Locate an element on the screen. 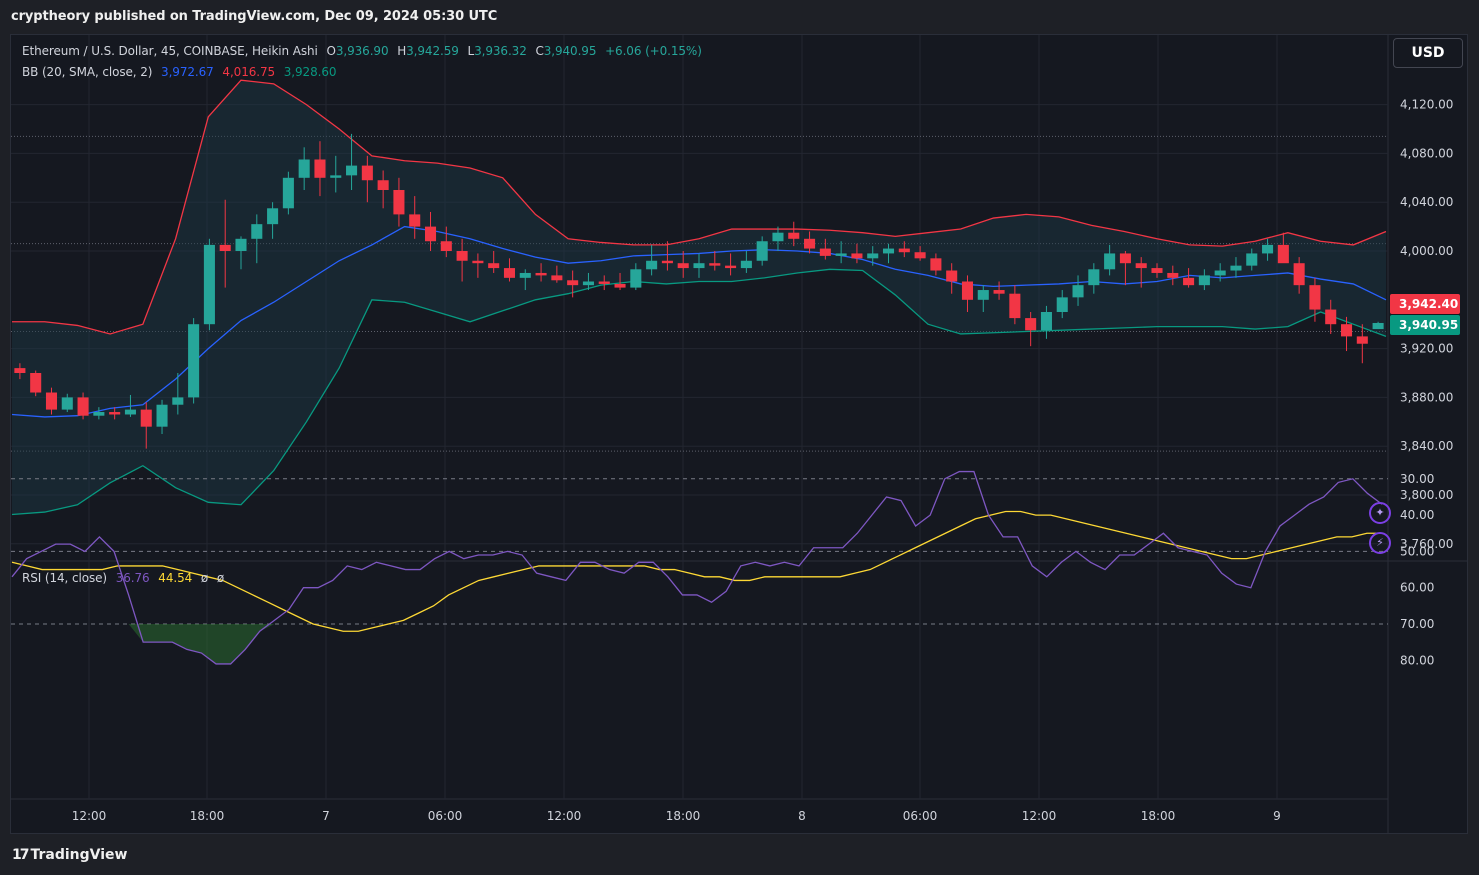 The image size is (1479, 875). time-tick-label: 9 is located at coordinates (1277, 816).